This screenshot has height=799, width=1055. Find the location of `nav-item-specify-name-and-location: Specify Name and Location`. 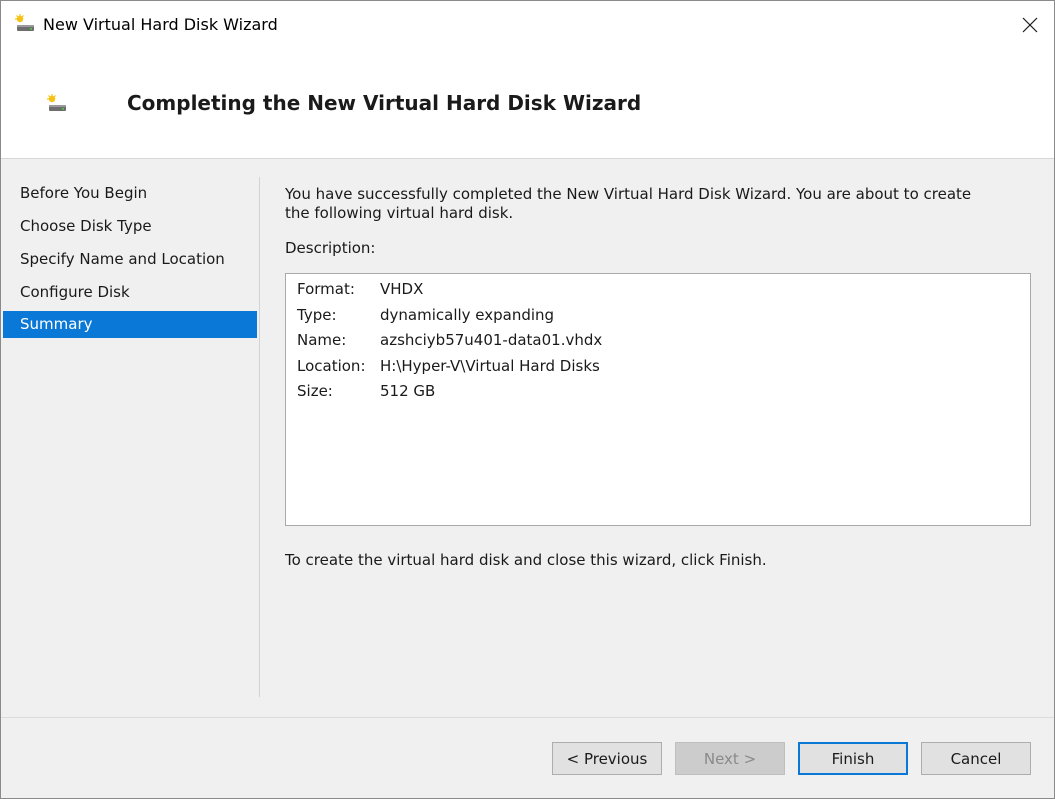

nav-item-specify-name-and-location: Specify Name and Location is located at coordinates (130, 259).